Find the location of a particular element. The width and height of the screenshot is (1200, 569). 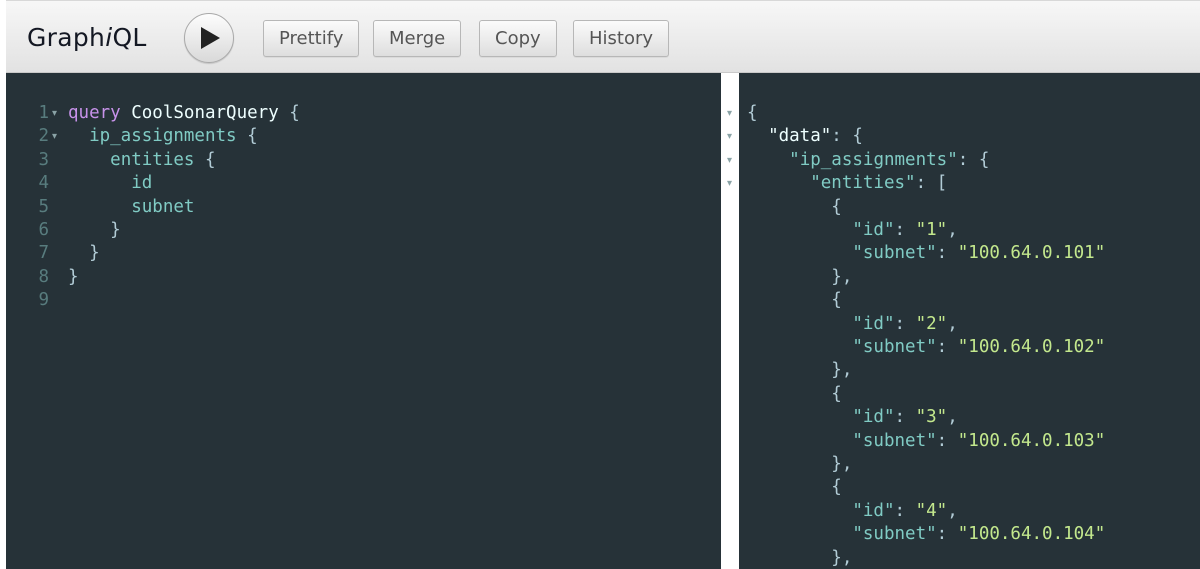

json-string-token: "100.64.0.103" is located at coordinates (1031, 440).